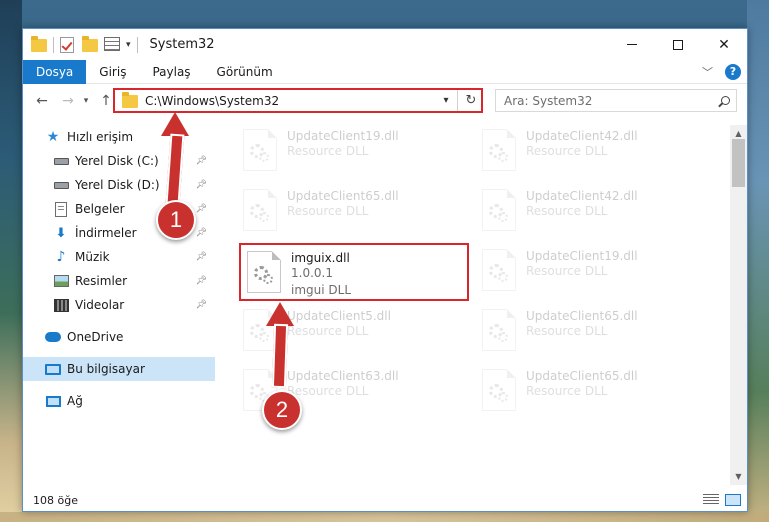 The height and width of the screenshot is (522, 769). I want to click on address-path: C:\Windows\System32, so click(291, 101).